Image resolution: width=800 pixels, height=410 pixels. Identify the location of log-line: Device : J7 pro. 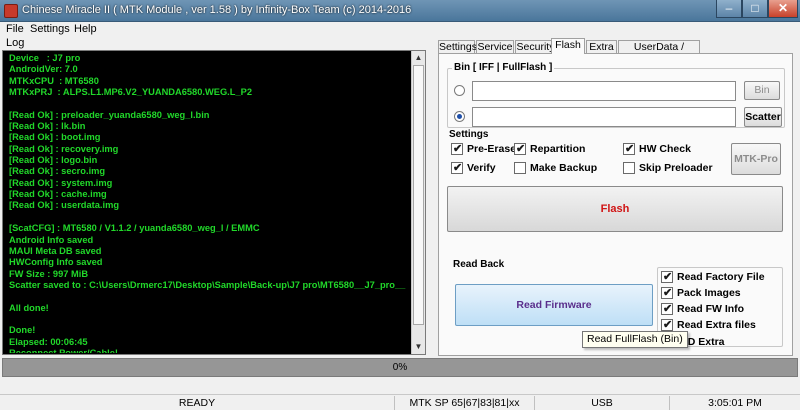
(45, 58).